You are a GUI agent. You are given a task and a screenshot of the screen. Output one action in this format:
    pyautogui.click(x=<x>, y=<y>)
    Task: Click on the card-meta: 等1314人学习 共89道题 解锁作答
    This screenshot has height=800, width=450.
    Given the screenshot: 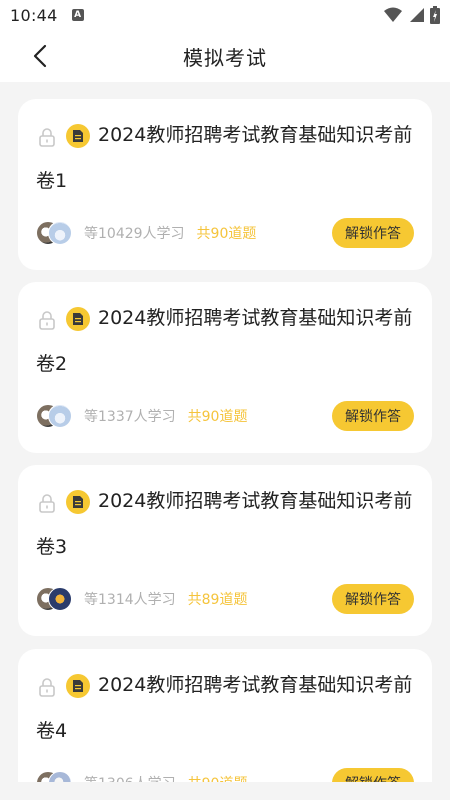 What is the action you would take?
    pyautogui.click(x=225, y=599)
    